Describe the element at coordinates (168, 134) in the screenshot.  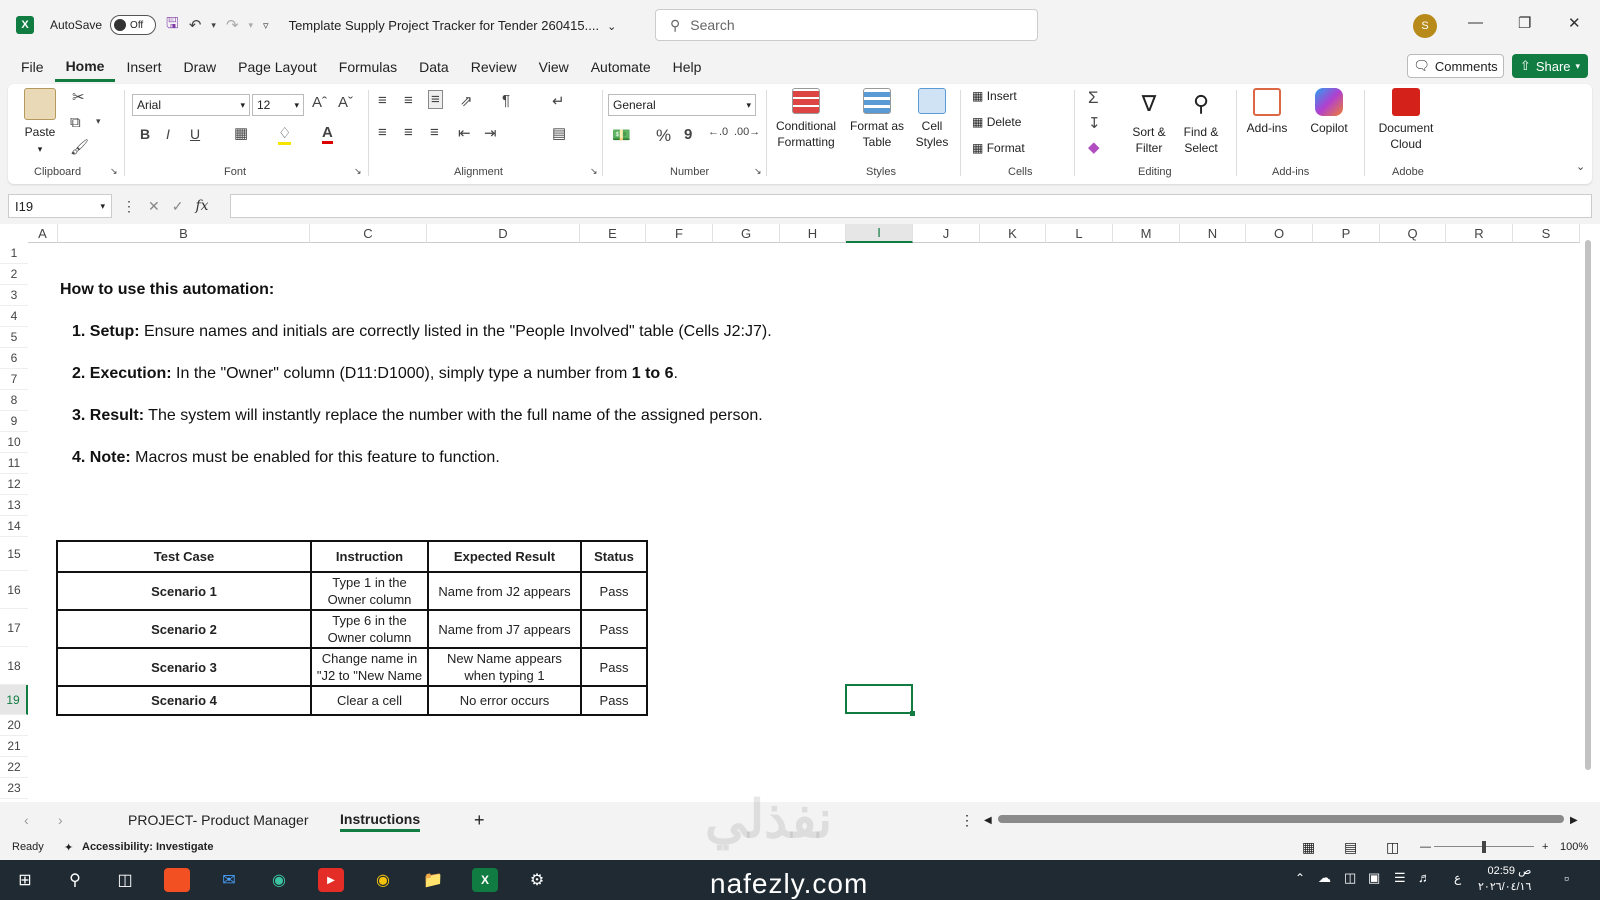
I see `italic-button: I` at that location.